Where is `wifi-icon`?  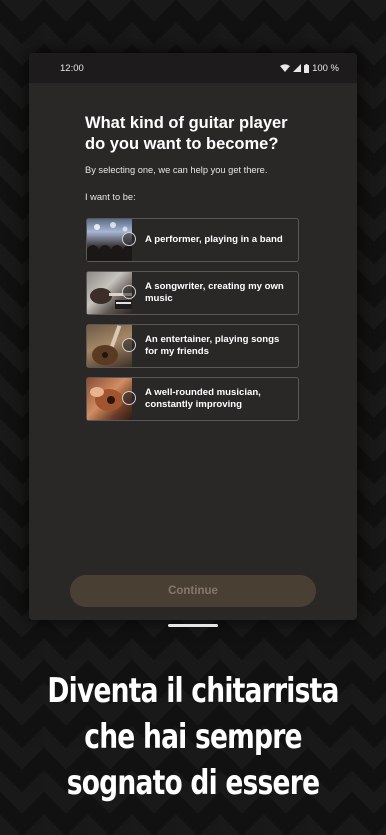
wifi-icon is located at coordinates (285, 68).